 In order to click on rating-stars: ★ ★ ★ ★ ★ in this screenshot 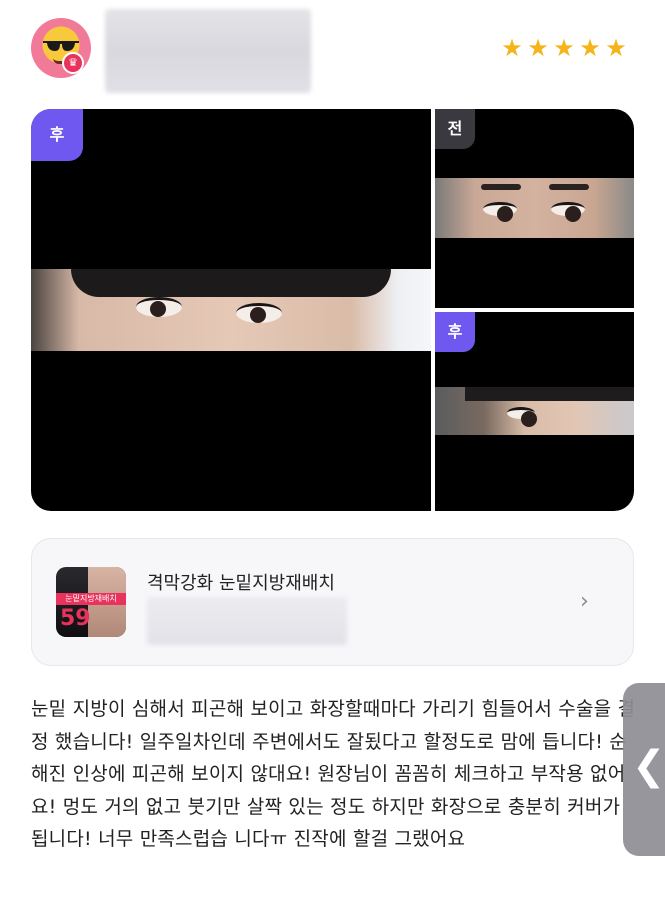, I will do `click(564, 48)`.